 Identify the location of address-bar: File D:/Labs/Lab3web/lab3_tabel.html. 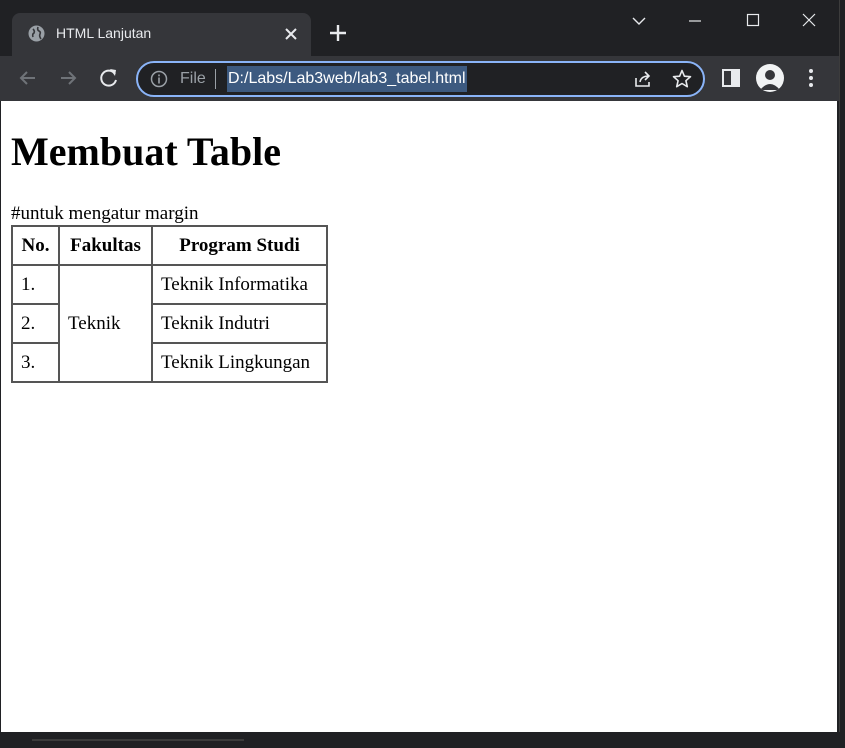
(420, 79).